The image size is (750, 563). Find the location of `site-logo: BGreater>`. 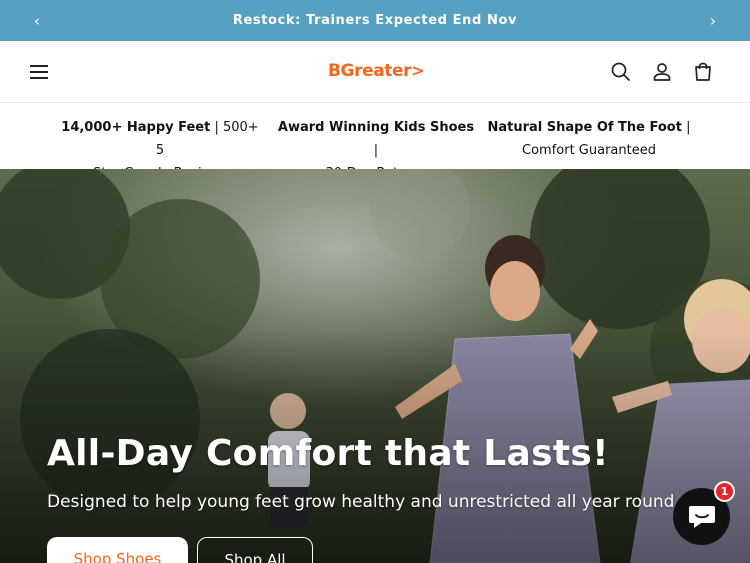

site-logo: BGreater> is located at coordinates (376, 71).